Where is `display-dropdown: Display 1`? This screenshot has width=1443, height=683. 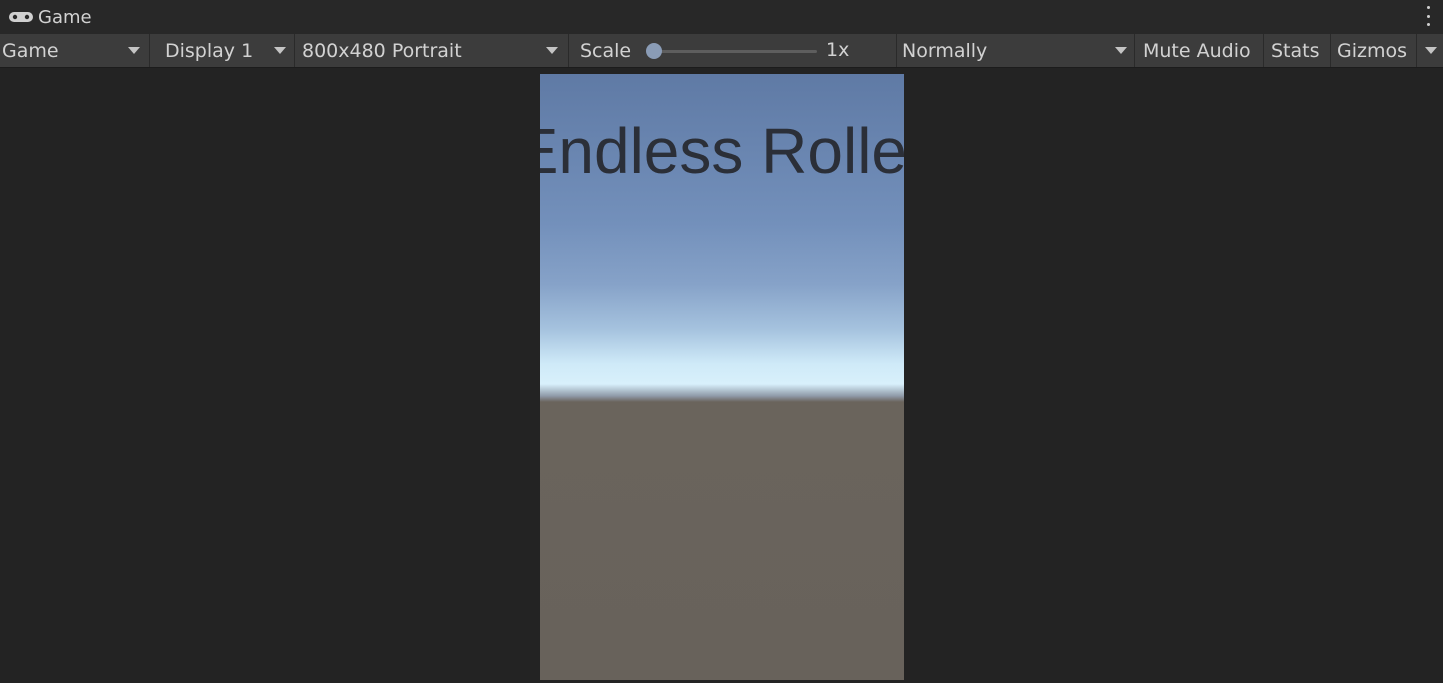
display-dropdown: Display 1 is located at coordinates (222, 50).